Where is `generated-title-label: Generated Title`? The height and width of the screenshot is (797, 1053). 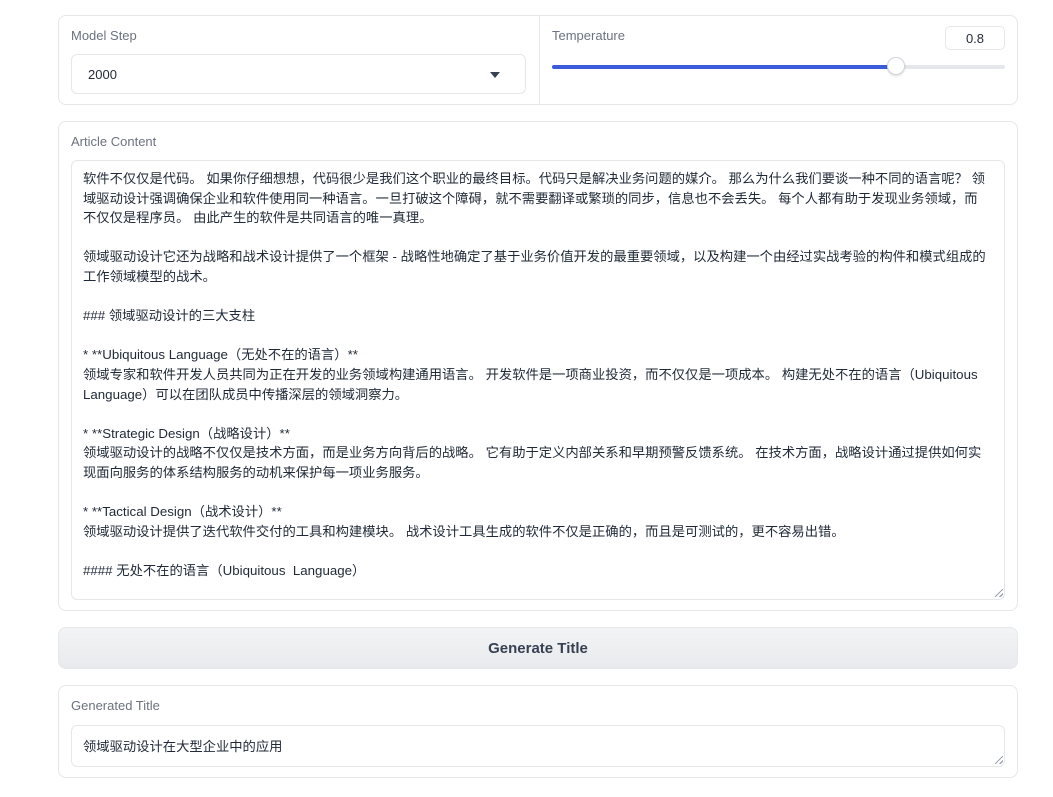 generated-title-label: Generated Title is located at coordinates (115, 705).